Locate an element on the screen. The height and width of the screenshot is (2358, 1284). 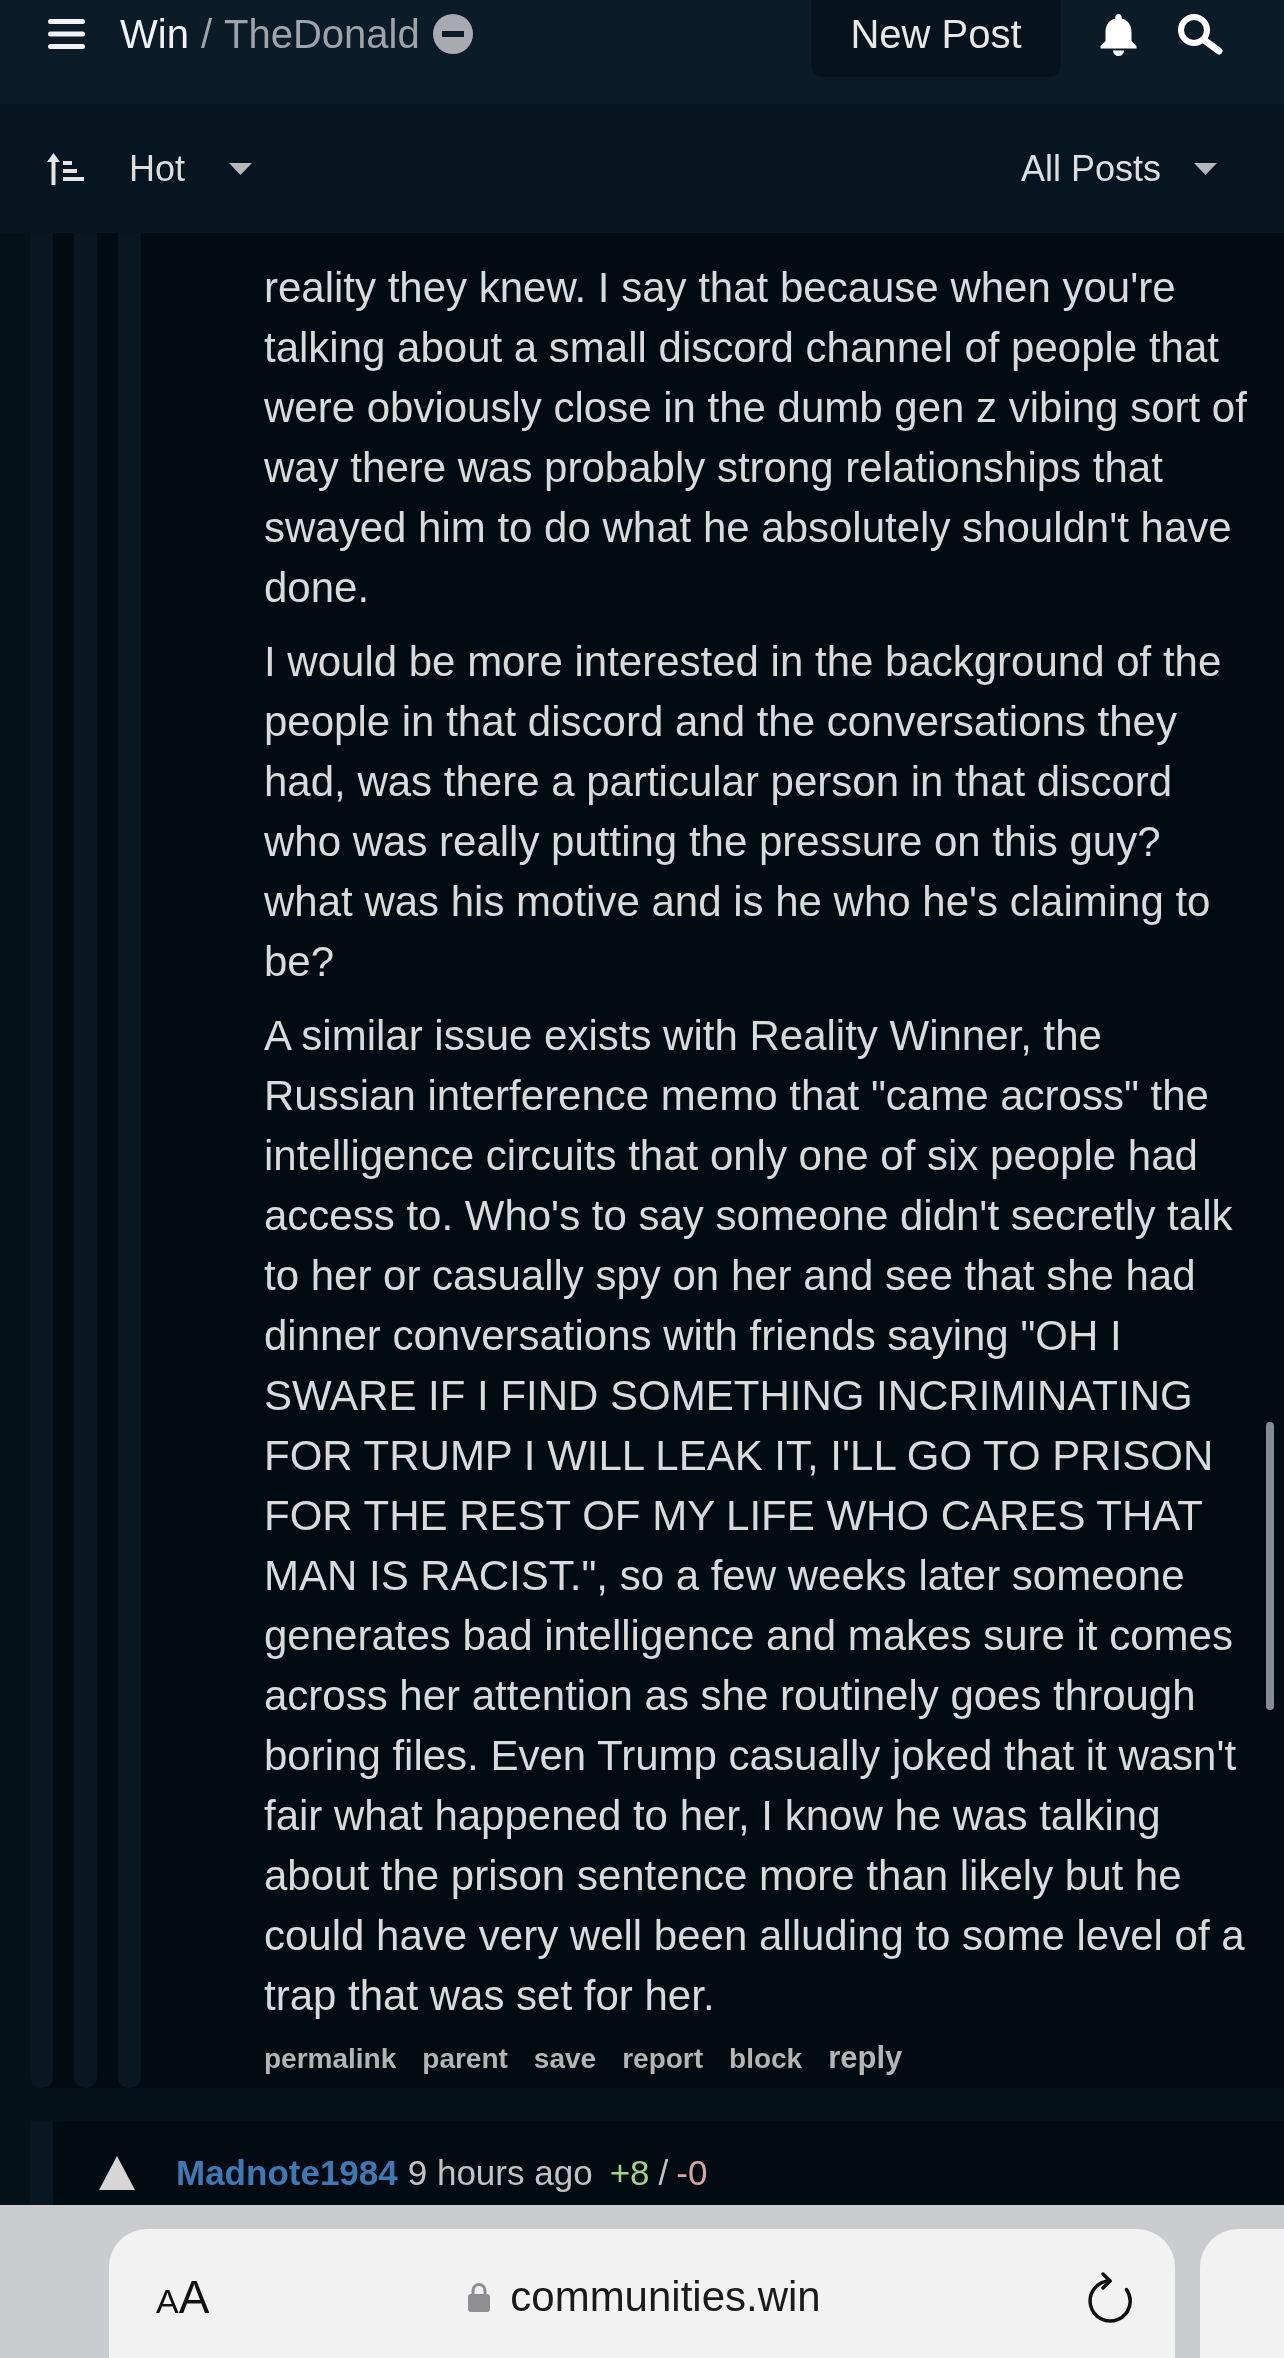
downvote-count: -0 is located at coordinates (692, 2173).